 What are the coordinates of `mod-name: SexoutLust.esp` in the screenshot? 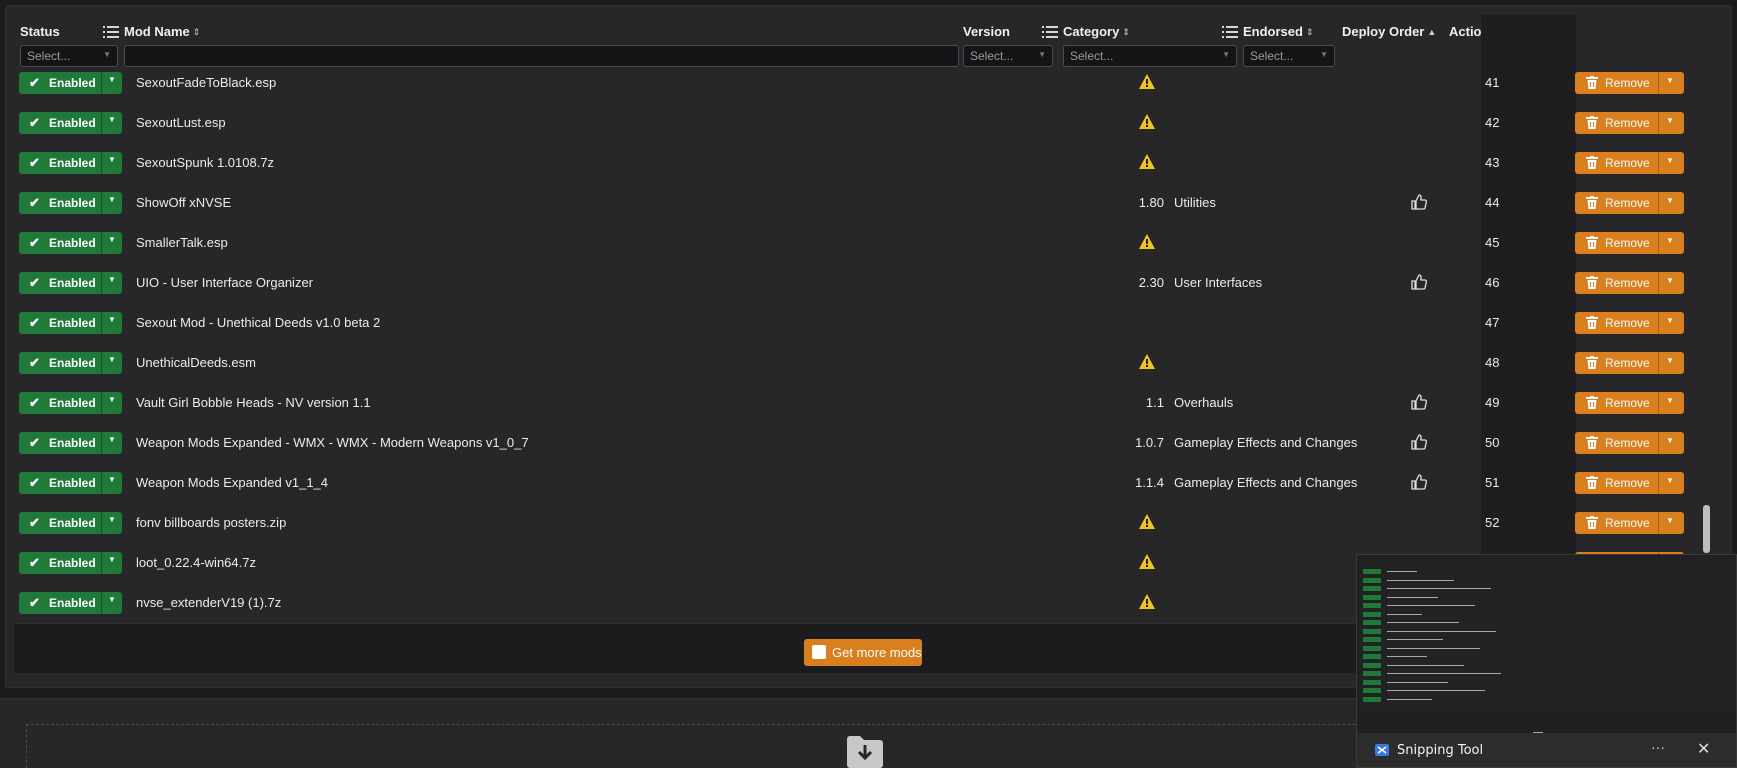 It's located at (181, 122).